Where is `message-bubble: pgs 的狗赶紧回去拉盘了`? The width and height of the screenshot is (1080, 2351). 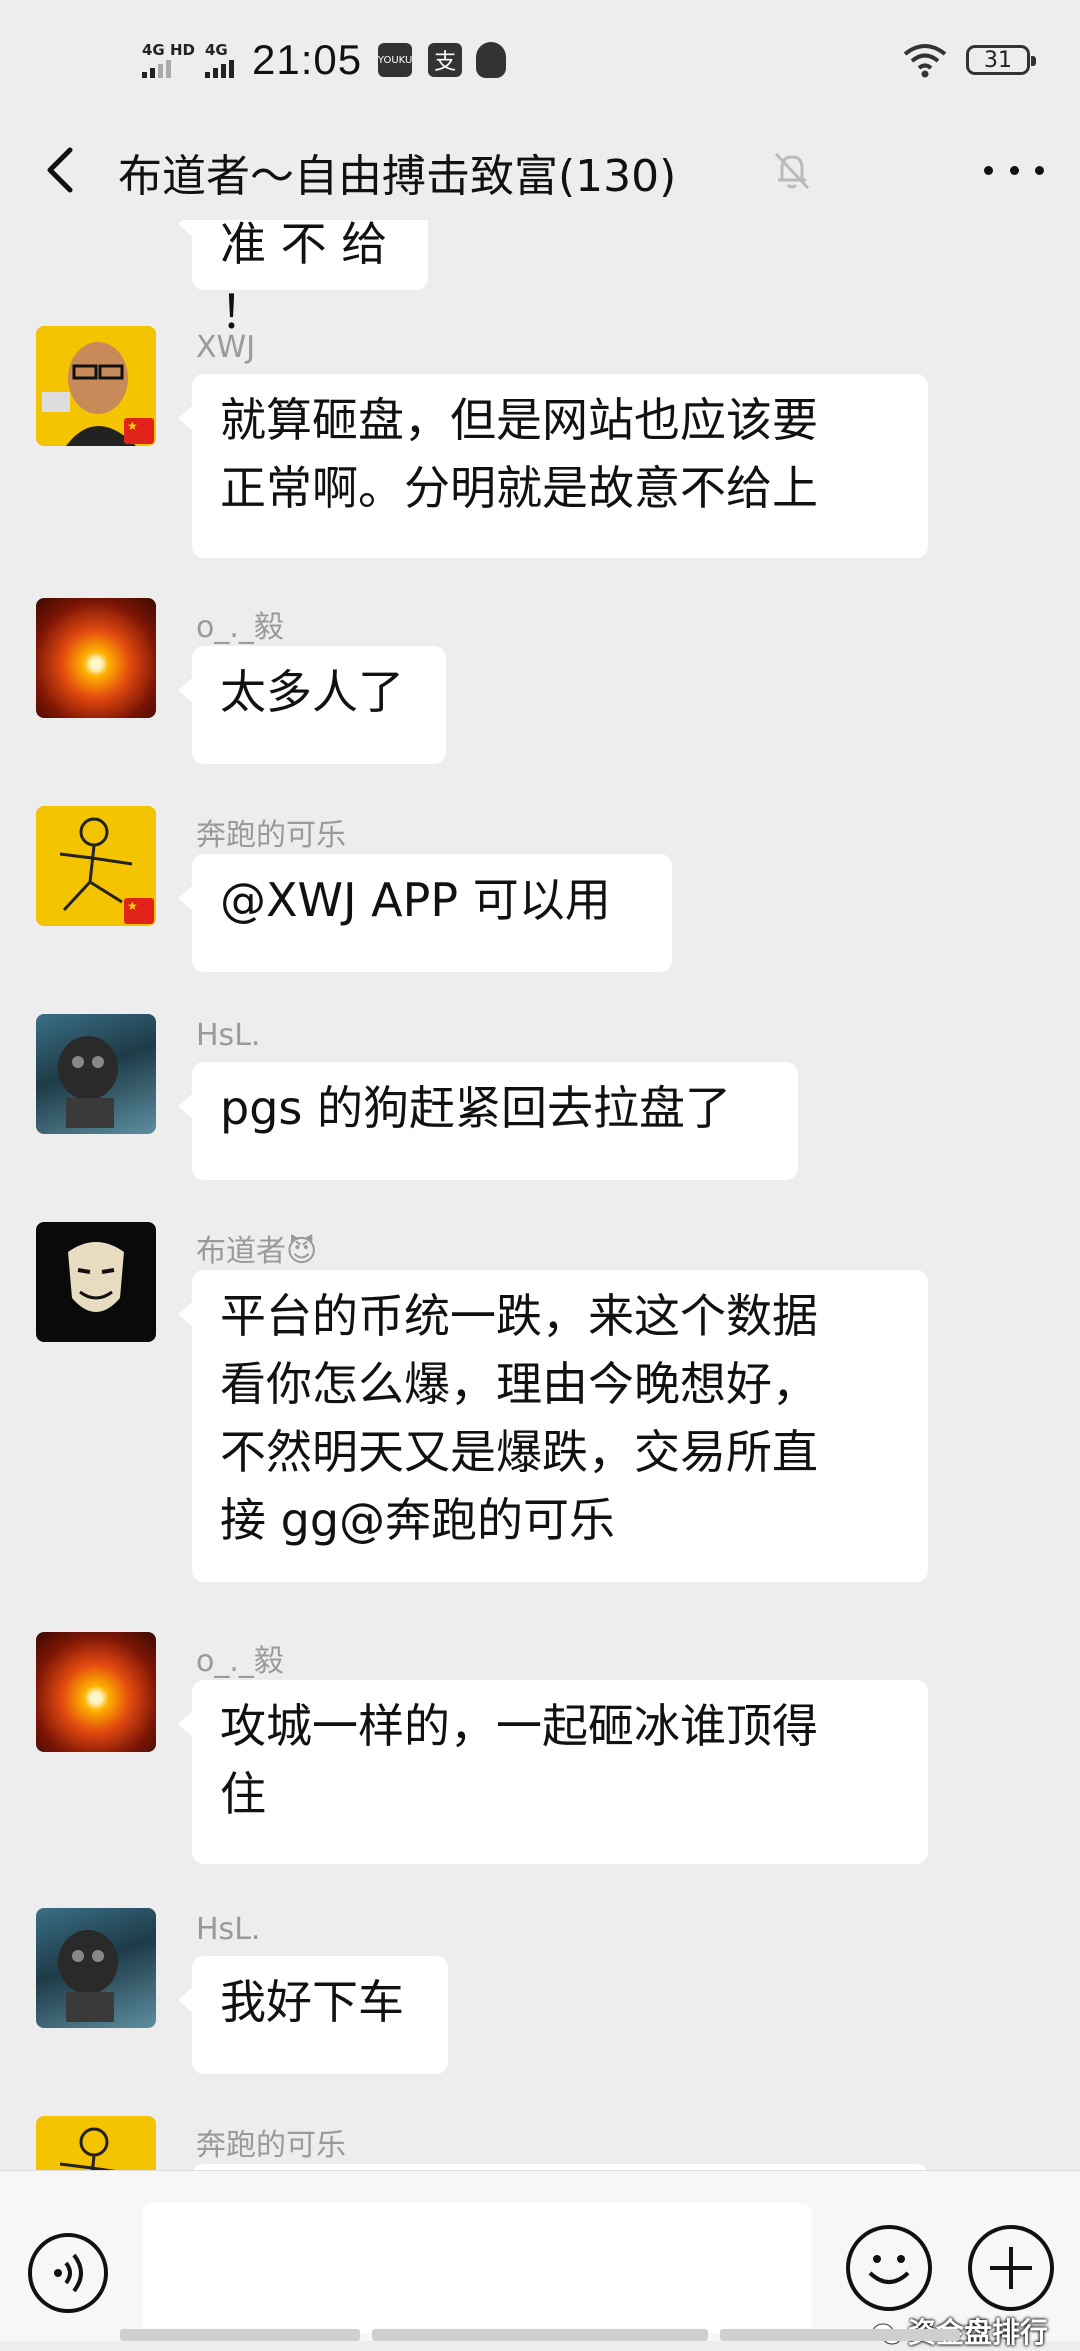
message-bubble: pgs 的狗赶紧回去拉盘了 is located at coordinates (488, 1121).